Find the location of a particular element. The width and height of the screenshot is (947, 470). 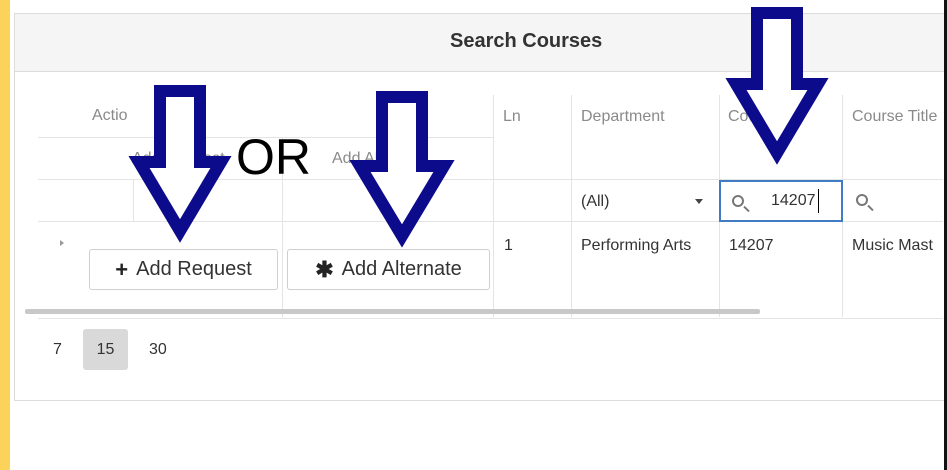

plus-icon: + is located at coordinates (122, 269).